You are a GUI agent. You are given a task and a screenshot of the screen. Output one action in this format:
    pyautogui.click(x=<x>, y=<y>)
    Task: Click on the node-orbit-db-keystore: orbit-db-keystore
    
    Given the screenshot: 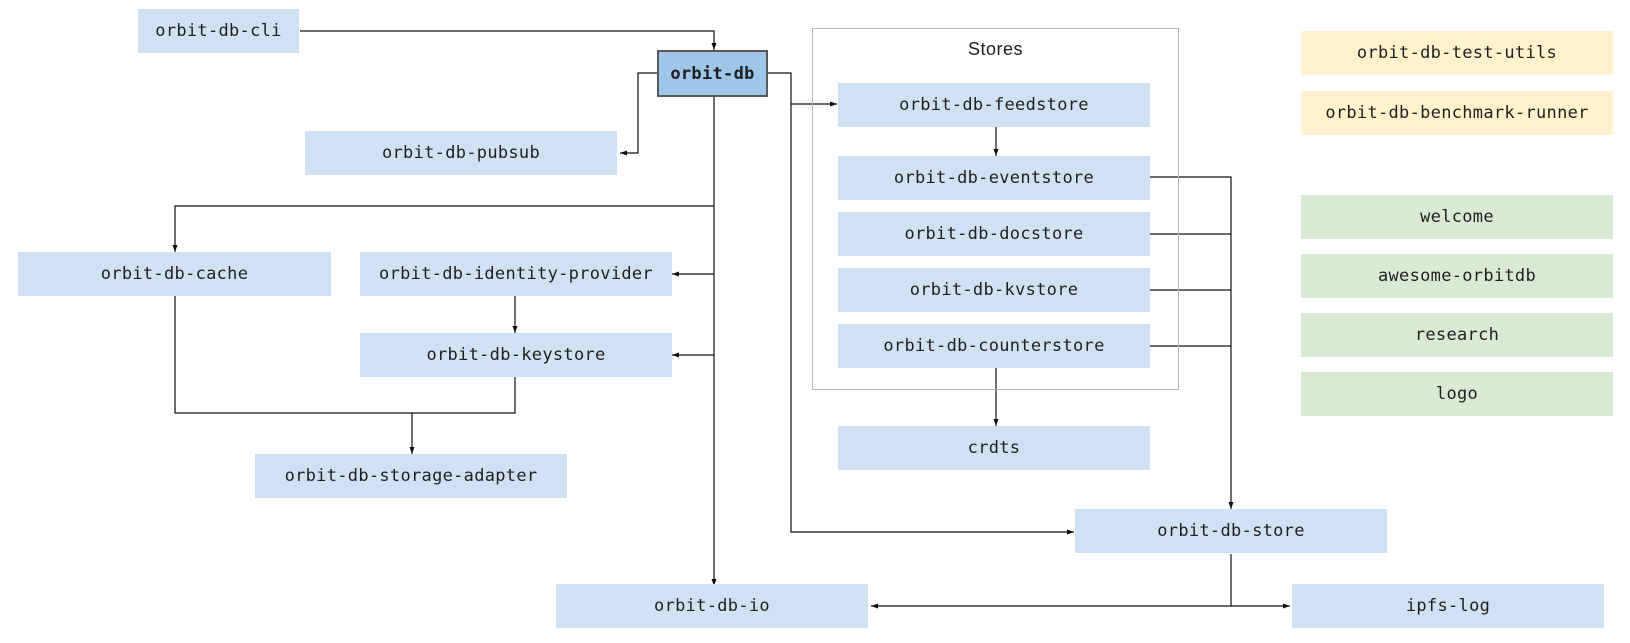 What is the action you would take?
    pyautogui.click(x=516, y=355)
    